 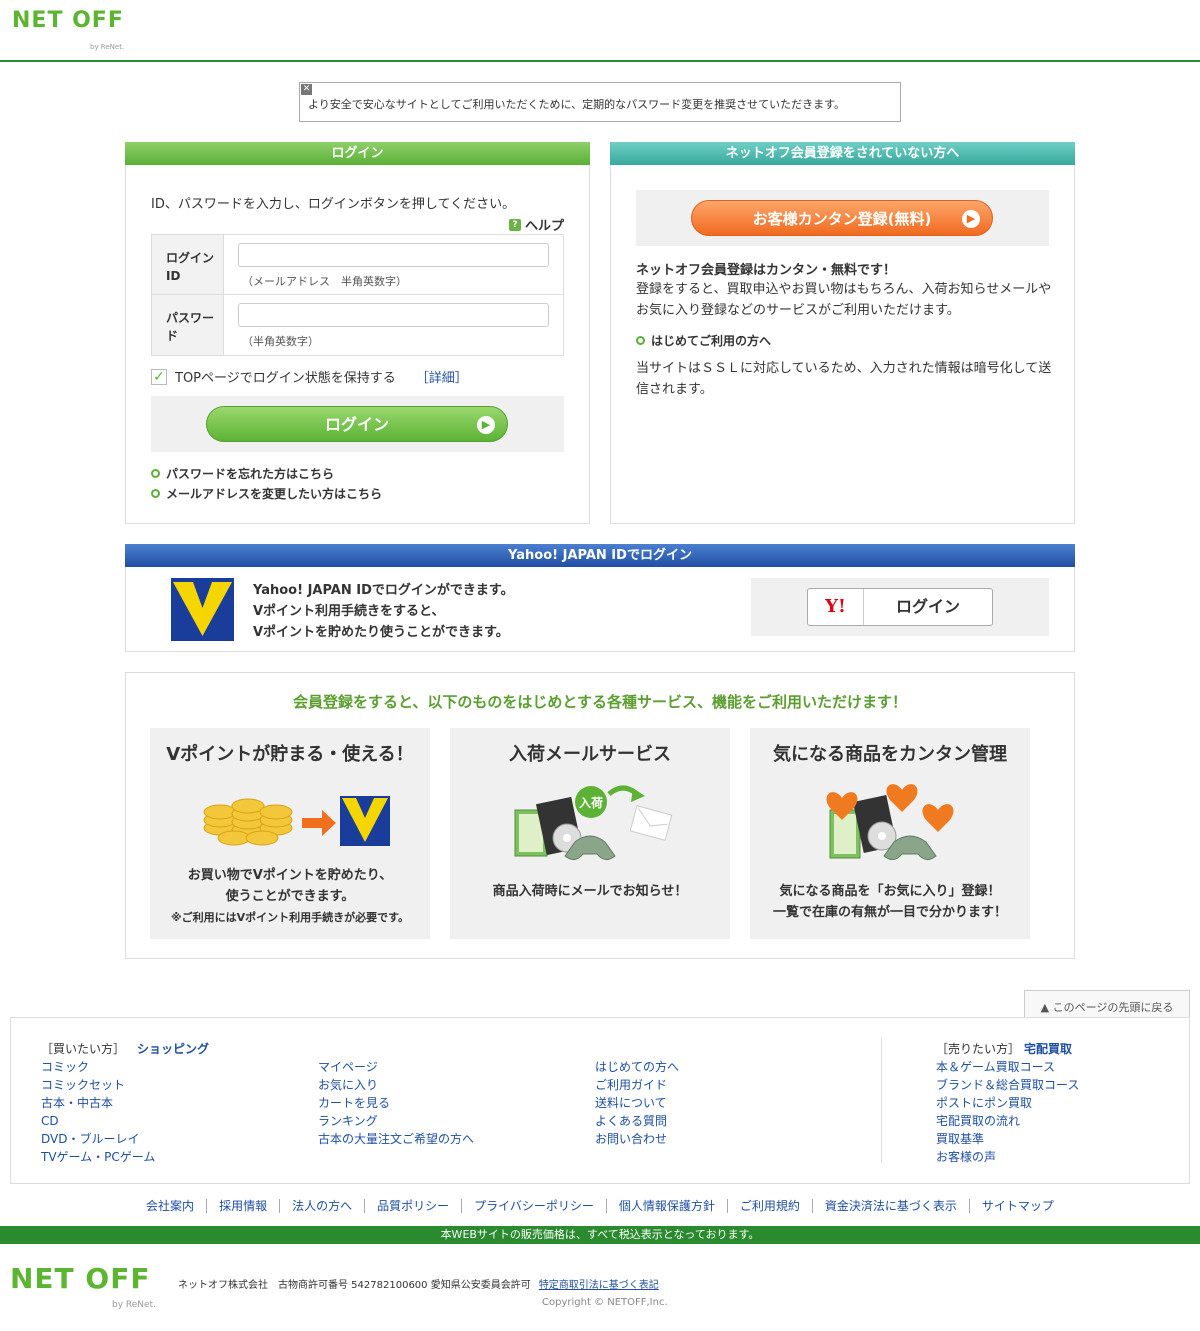 I want to click on close-icon: ✕, so click(x=306, y=89).